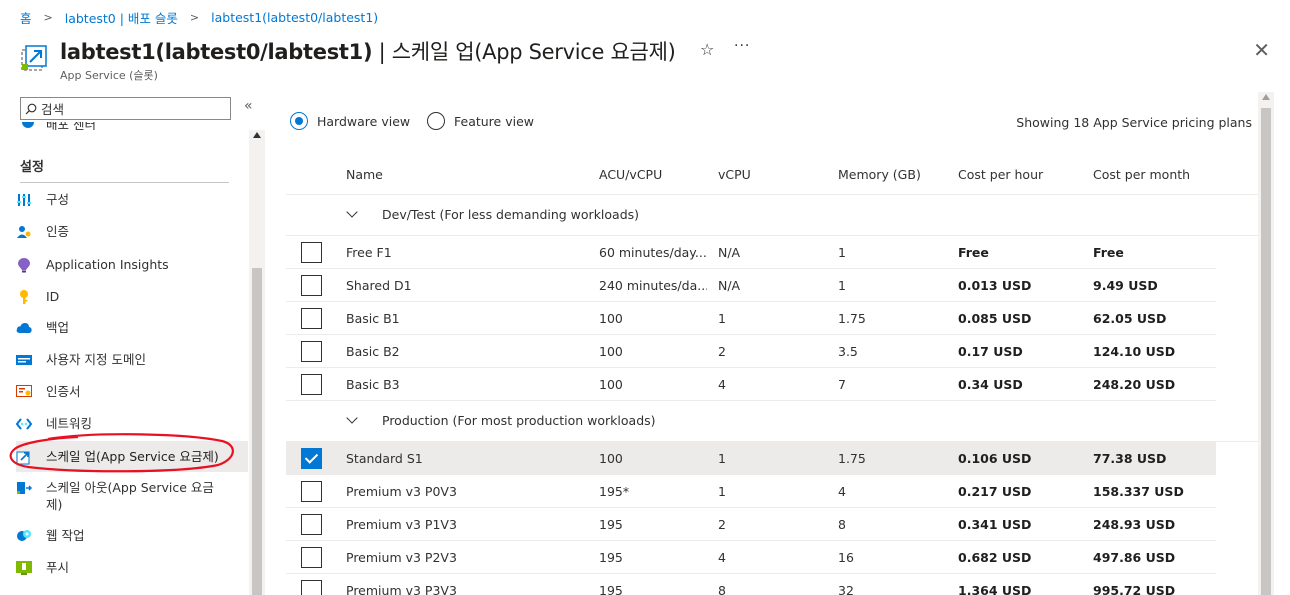 This screenshot has width=1290, height=595. Describe the element at coordinates (1000, 174) in the screenshot. I see `column-header-cost-hour: Cost per hour` at that location.